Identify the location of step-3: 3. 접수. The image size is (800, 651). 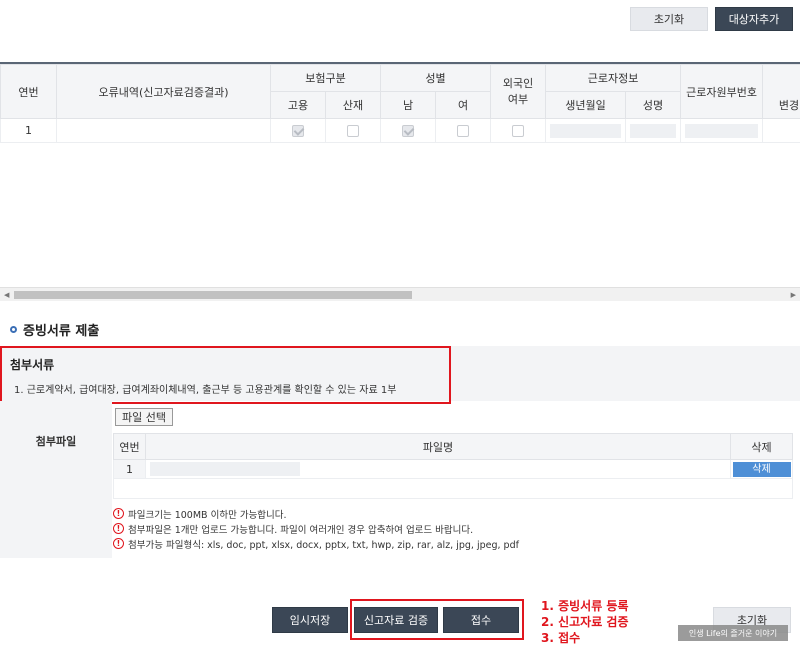
(561, 638).